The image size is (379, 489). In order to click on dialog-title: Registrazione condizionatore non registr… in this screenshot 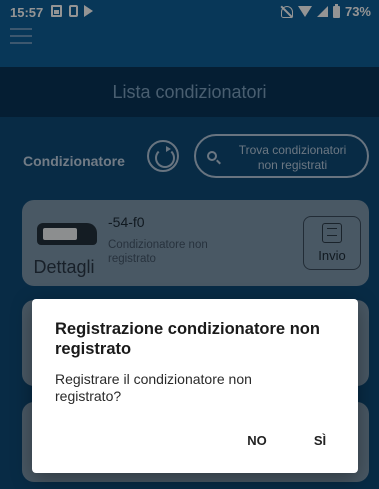, I will do `click(187, 339)`.